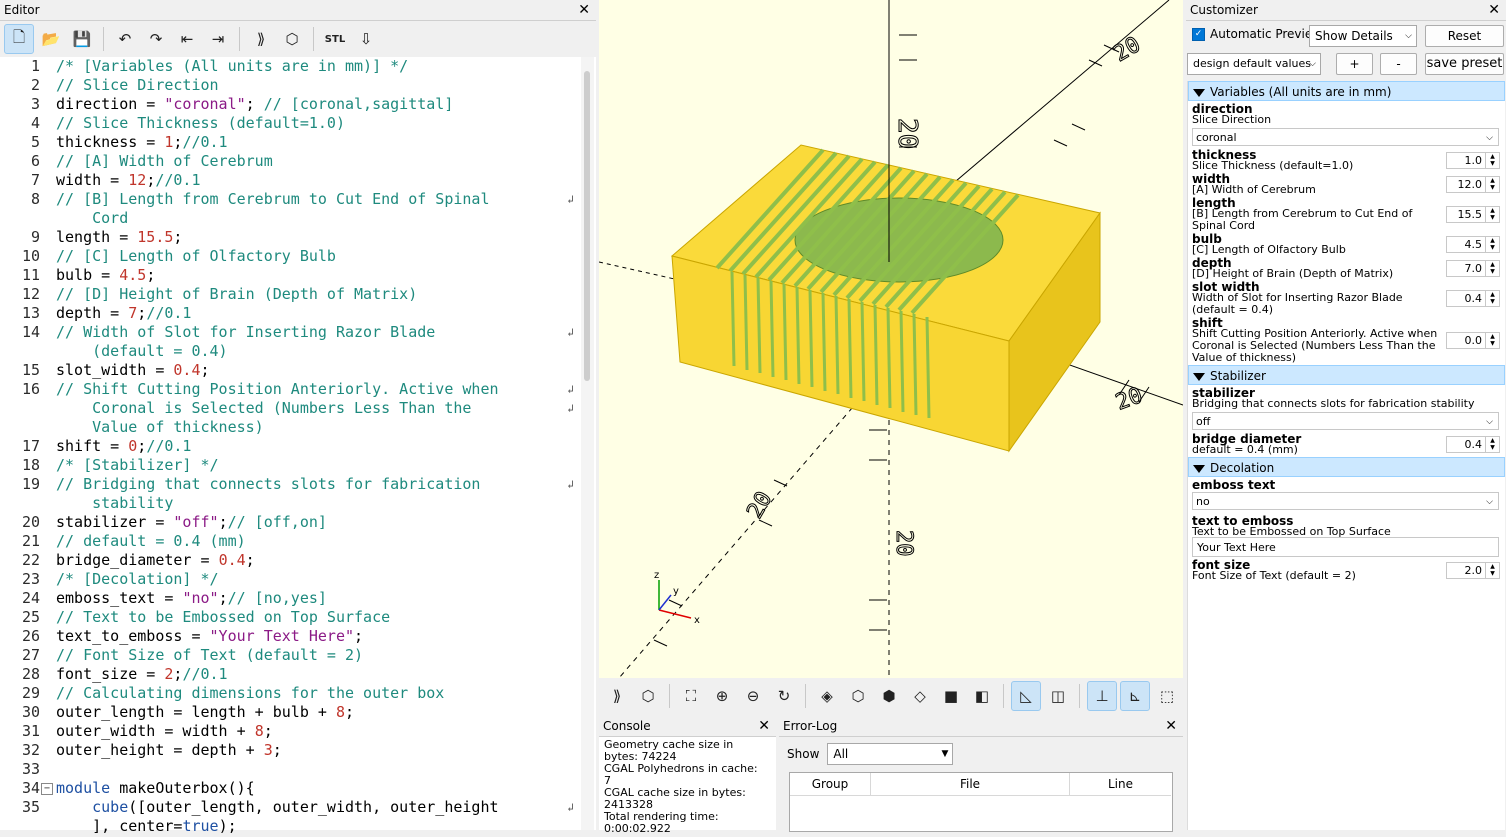 This screenshot has width=1506, height=837. Describe the element at coordinates (289, 427) in the screenshot. I see `code-line: Value of thickness)` at that location.